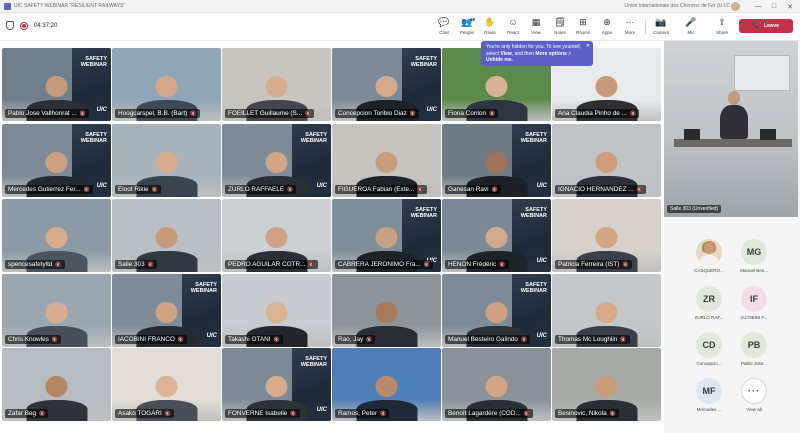 Image resolution: width=800 pixels, height=433 pixels. Describe the element at coordinates (166, 310) in the screenshot. I see `participant-video-tile: SAFETY WEBINAR UIC IACOBINI FRANCO 🔇` at that location.